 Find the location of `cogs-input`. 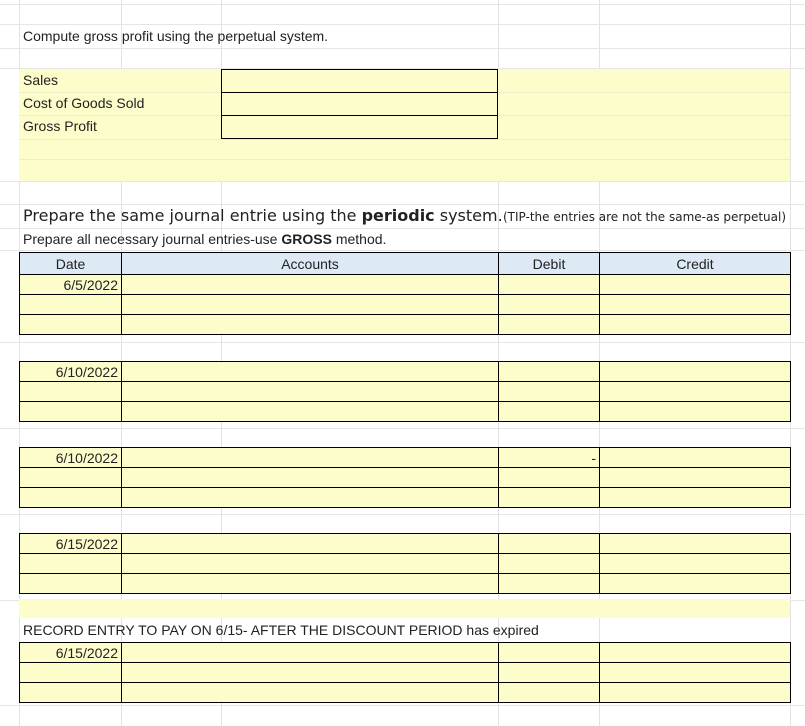

cogs-input is located at coordinates (359, 104).